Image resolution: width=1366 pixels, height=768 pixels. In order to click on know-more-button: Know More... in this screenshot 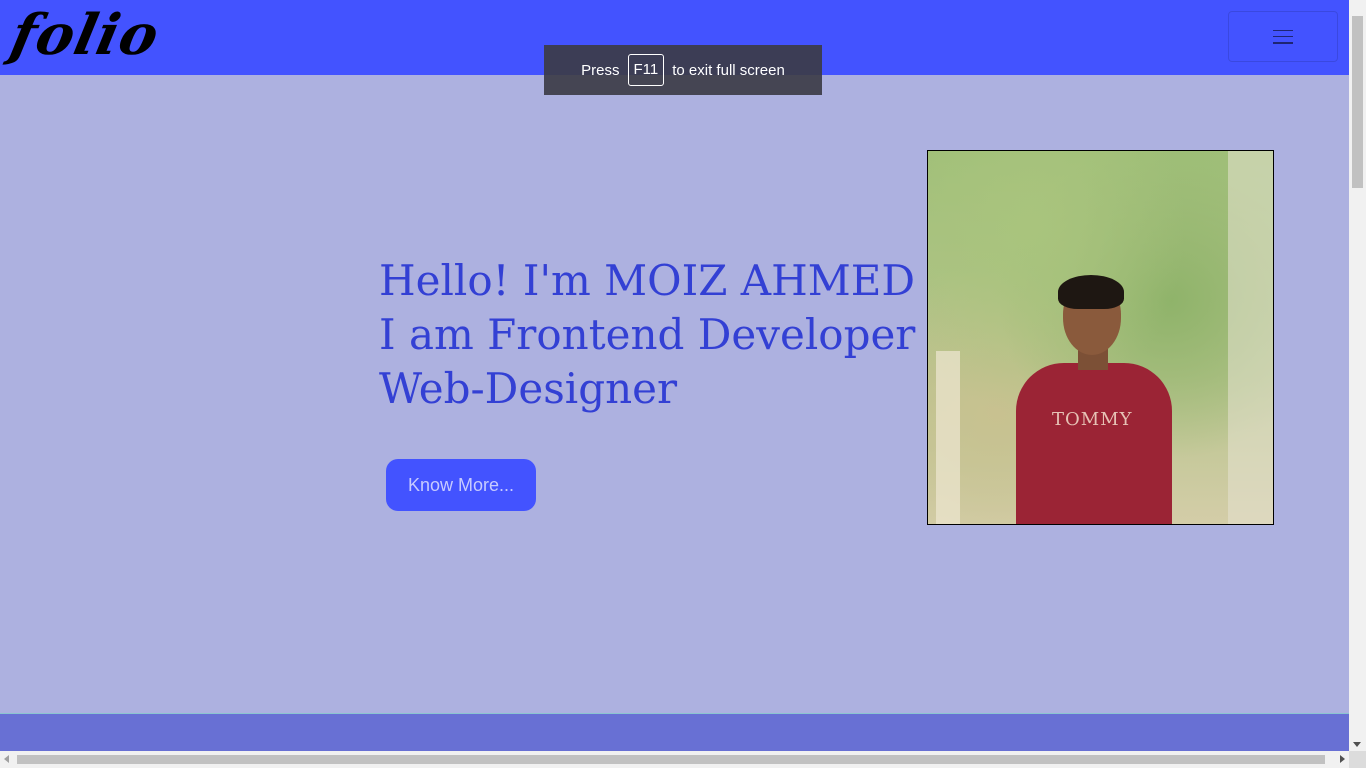, I will do `click(461, 485)`.